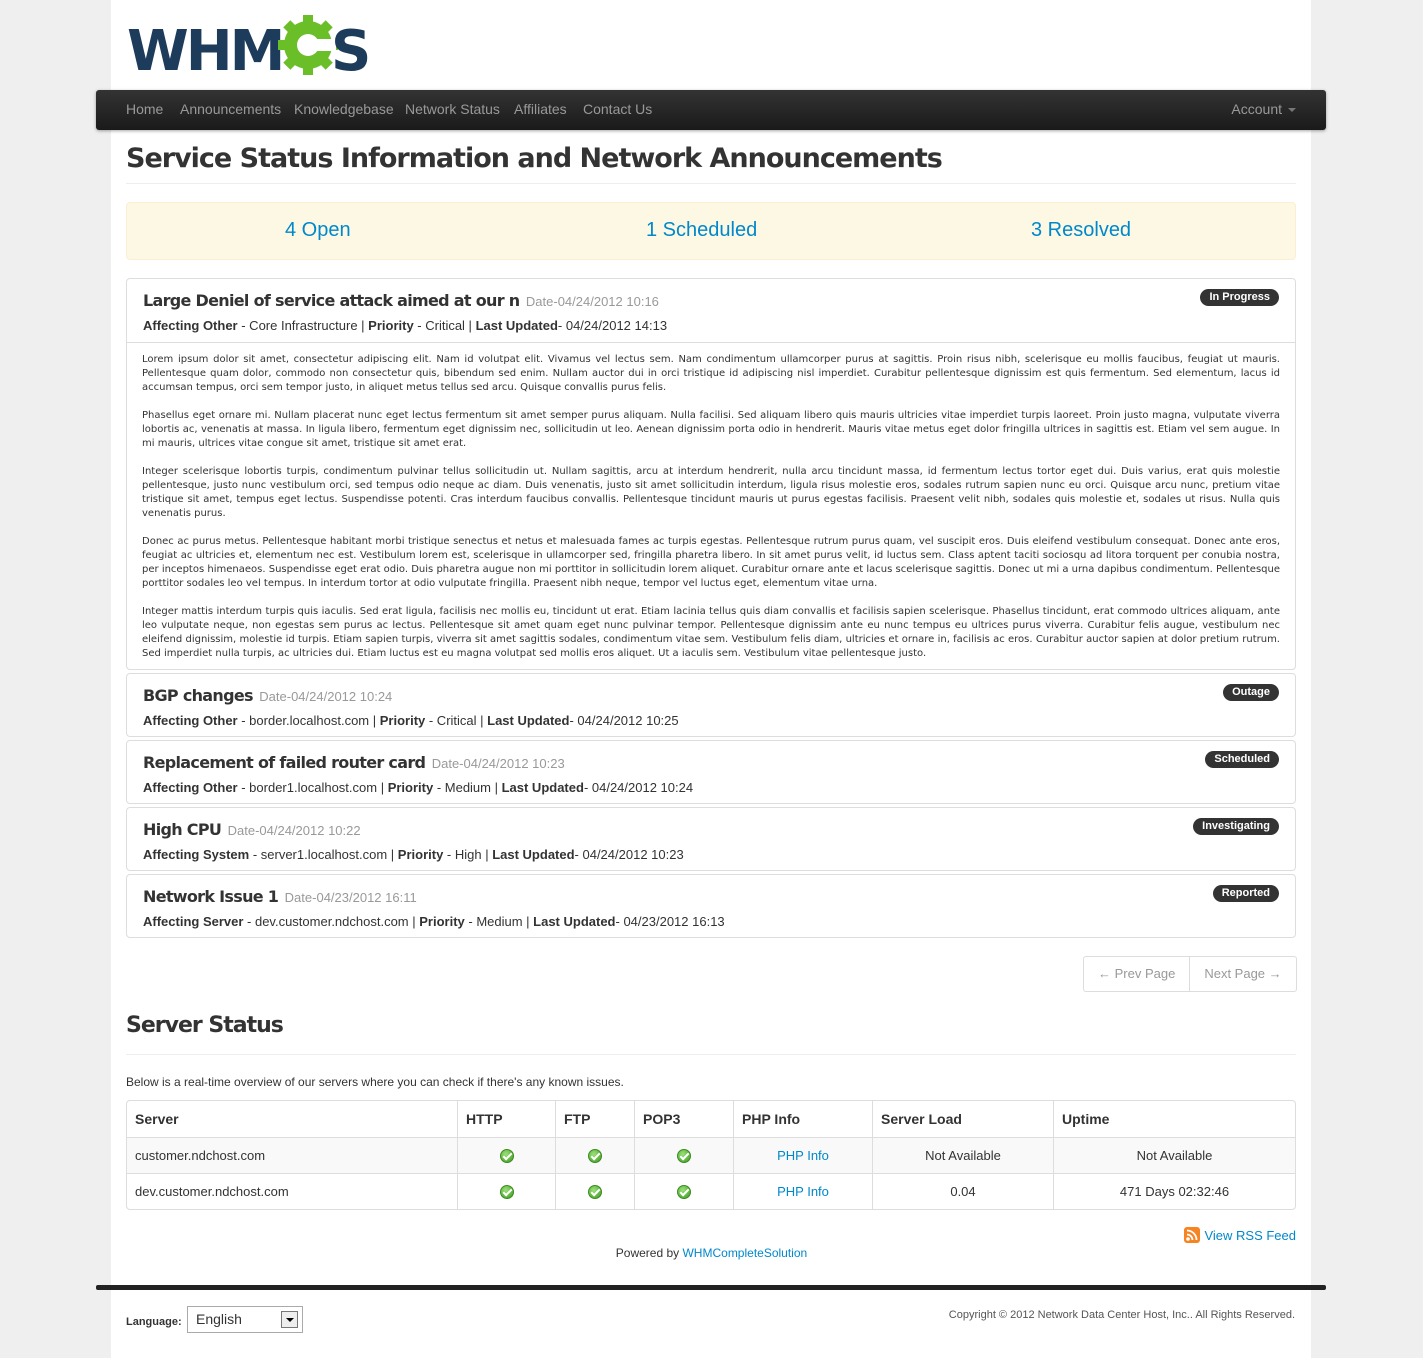 The image size is (1423, 1358). I want to click on nav-home: Home, so click(144, 110).